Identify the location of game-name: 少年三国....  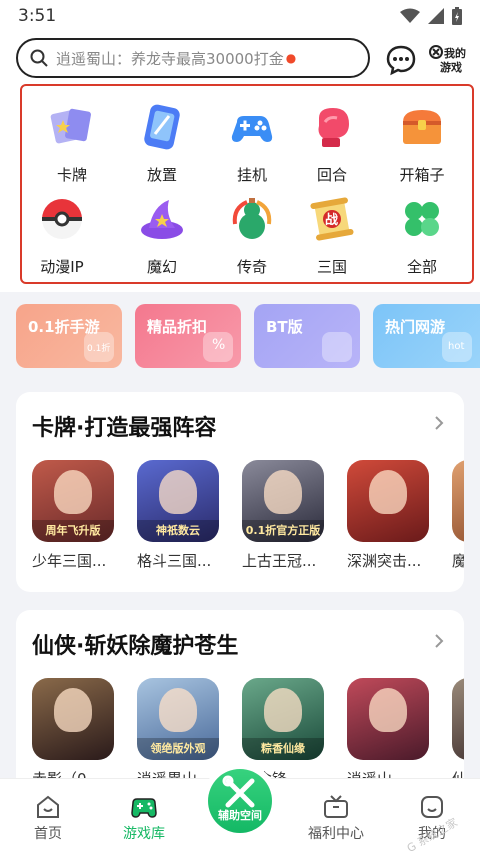
(69, 561).